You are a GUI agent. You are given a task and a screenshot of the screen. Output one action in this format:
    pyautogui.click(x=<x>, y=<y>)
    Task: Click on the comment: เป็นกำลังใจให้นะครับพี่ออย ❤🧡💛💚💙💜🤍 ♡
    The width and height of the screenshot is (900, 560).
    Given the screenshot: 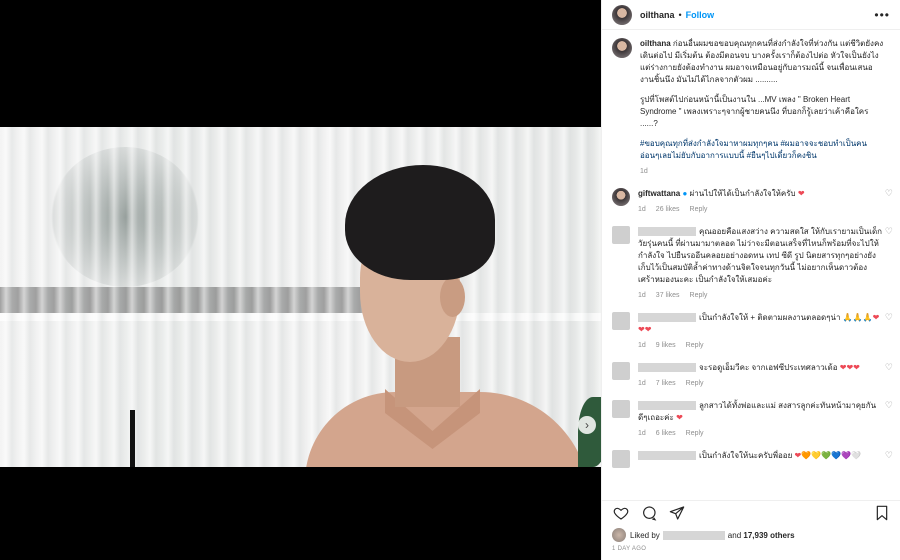 What is the action you would take?
    pyautogui.click(x=751, y=459)
    